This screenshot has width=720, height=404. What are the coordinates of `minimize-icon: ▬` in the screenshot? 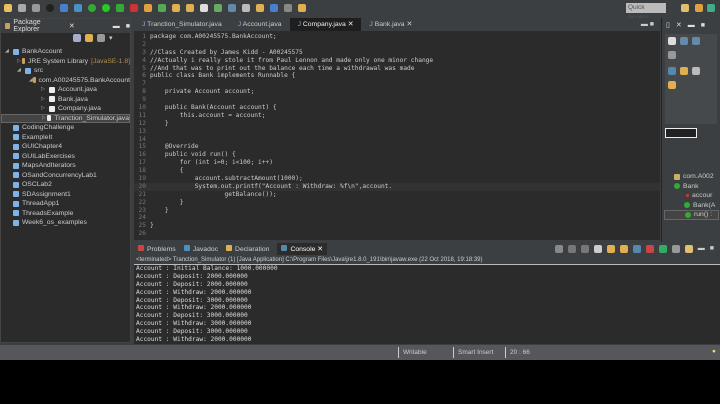 It's located at (701, 249).